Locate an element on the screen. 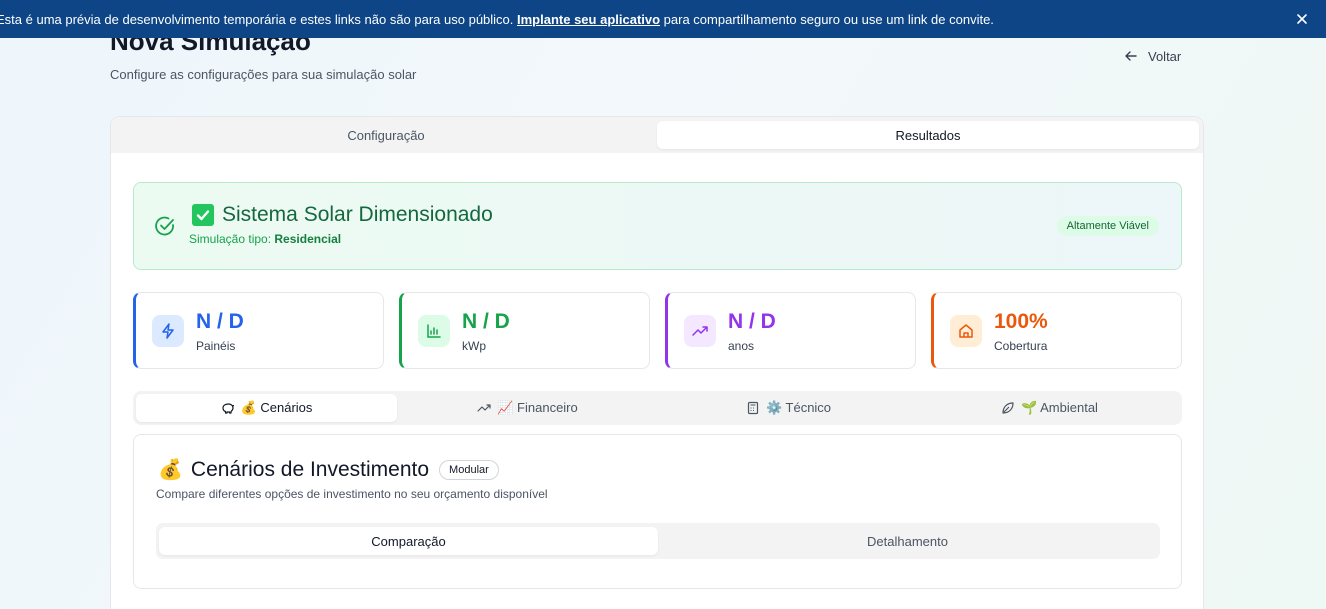  stat-card-anos: N / D anos is located at coordinates (790, 330).